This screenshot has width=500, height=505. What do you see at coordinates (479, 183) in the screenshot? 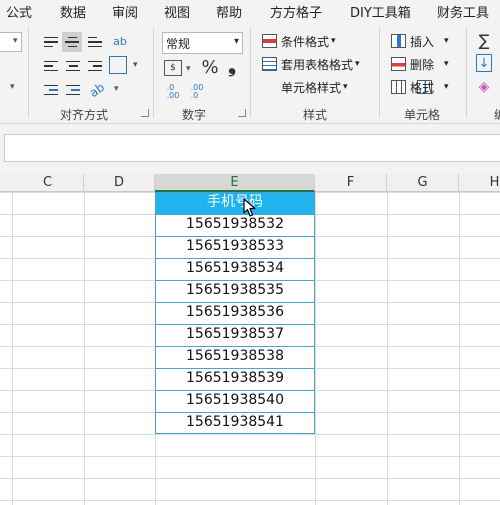
I see `column-header-h: H` at bounding box center [479, 183].